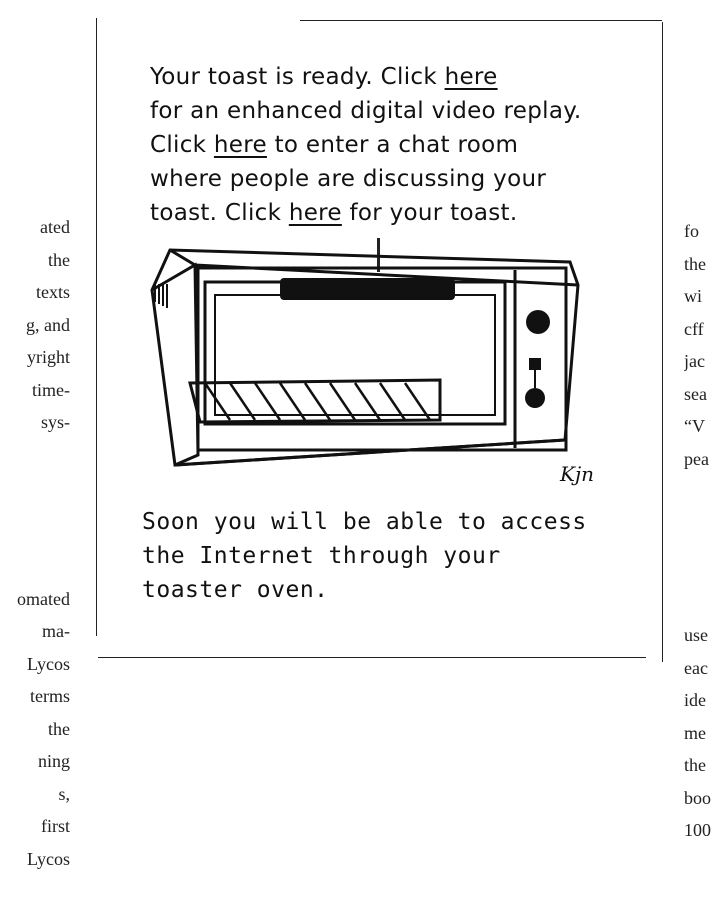 The width and height of the screenshot is (712, 908). I want to click on left-column-line: s,, so click(64, 793).